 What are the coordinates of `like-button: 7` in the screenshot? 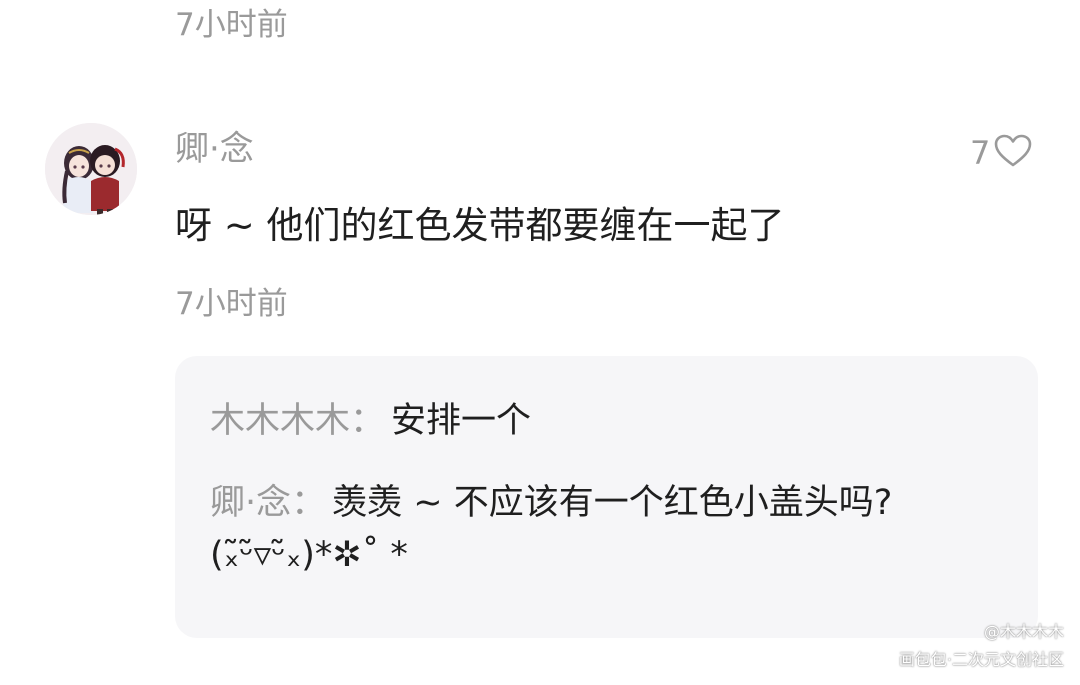 It's located at (1001, 153).